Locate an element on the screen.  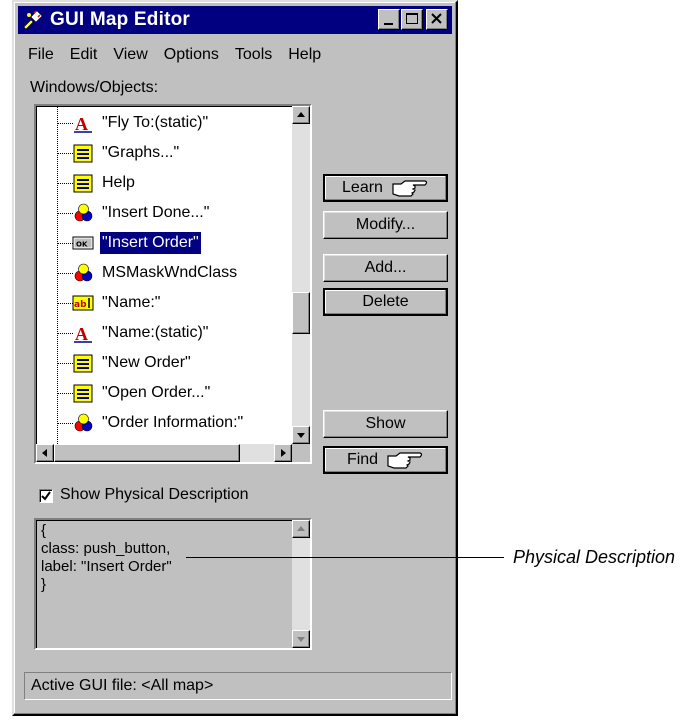
scroll-left-button is located at coordinates (45, 453).